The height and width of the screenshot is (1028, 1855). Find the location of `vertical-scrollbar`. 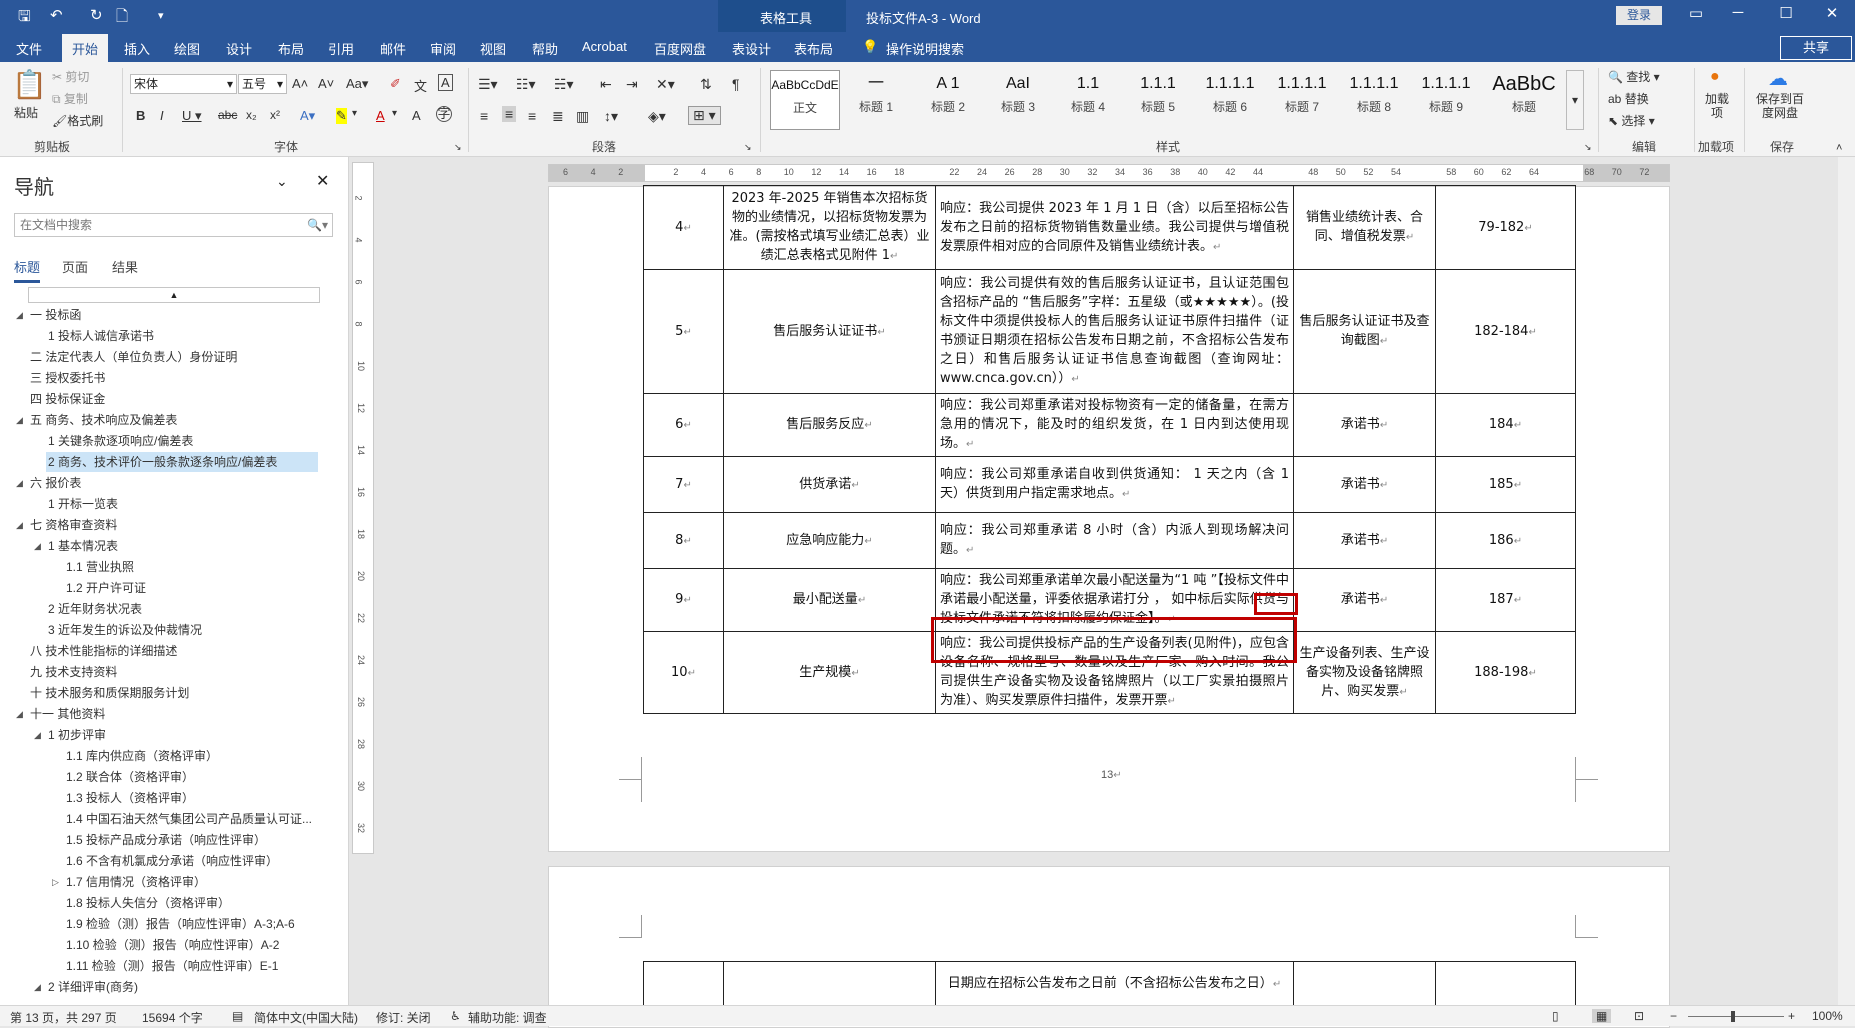

vertical-scrollbar is located at coordinates (1846, 581).